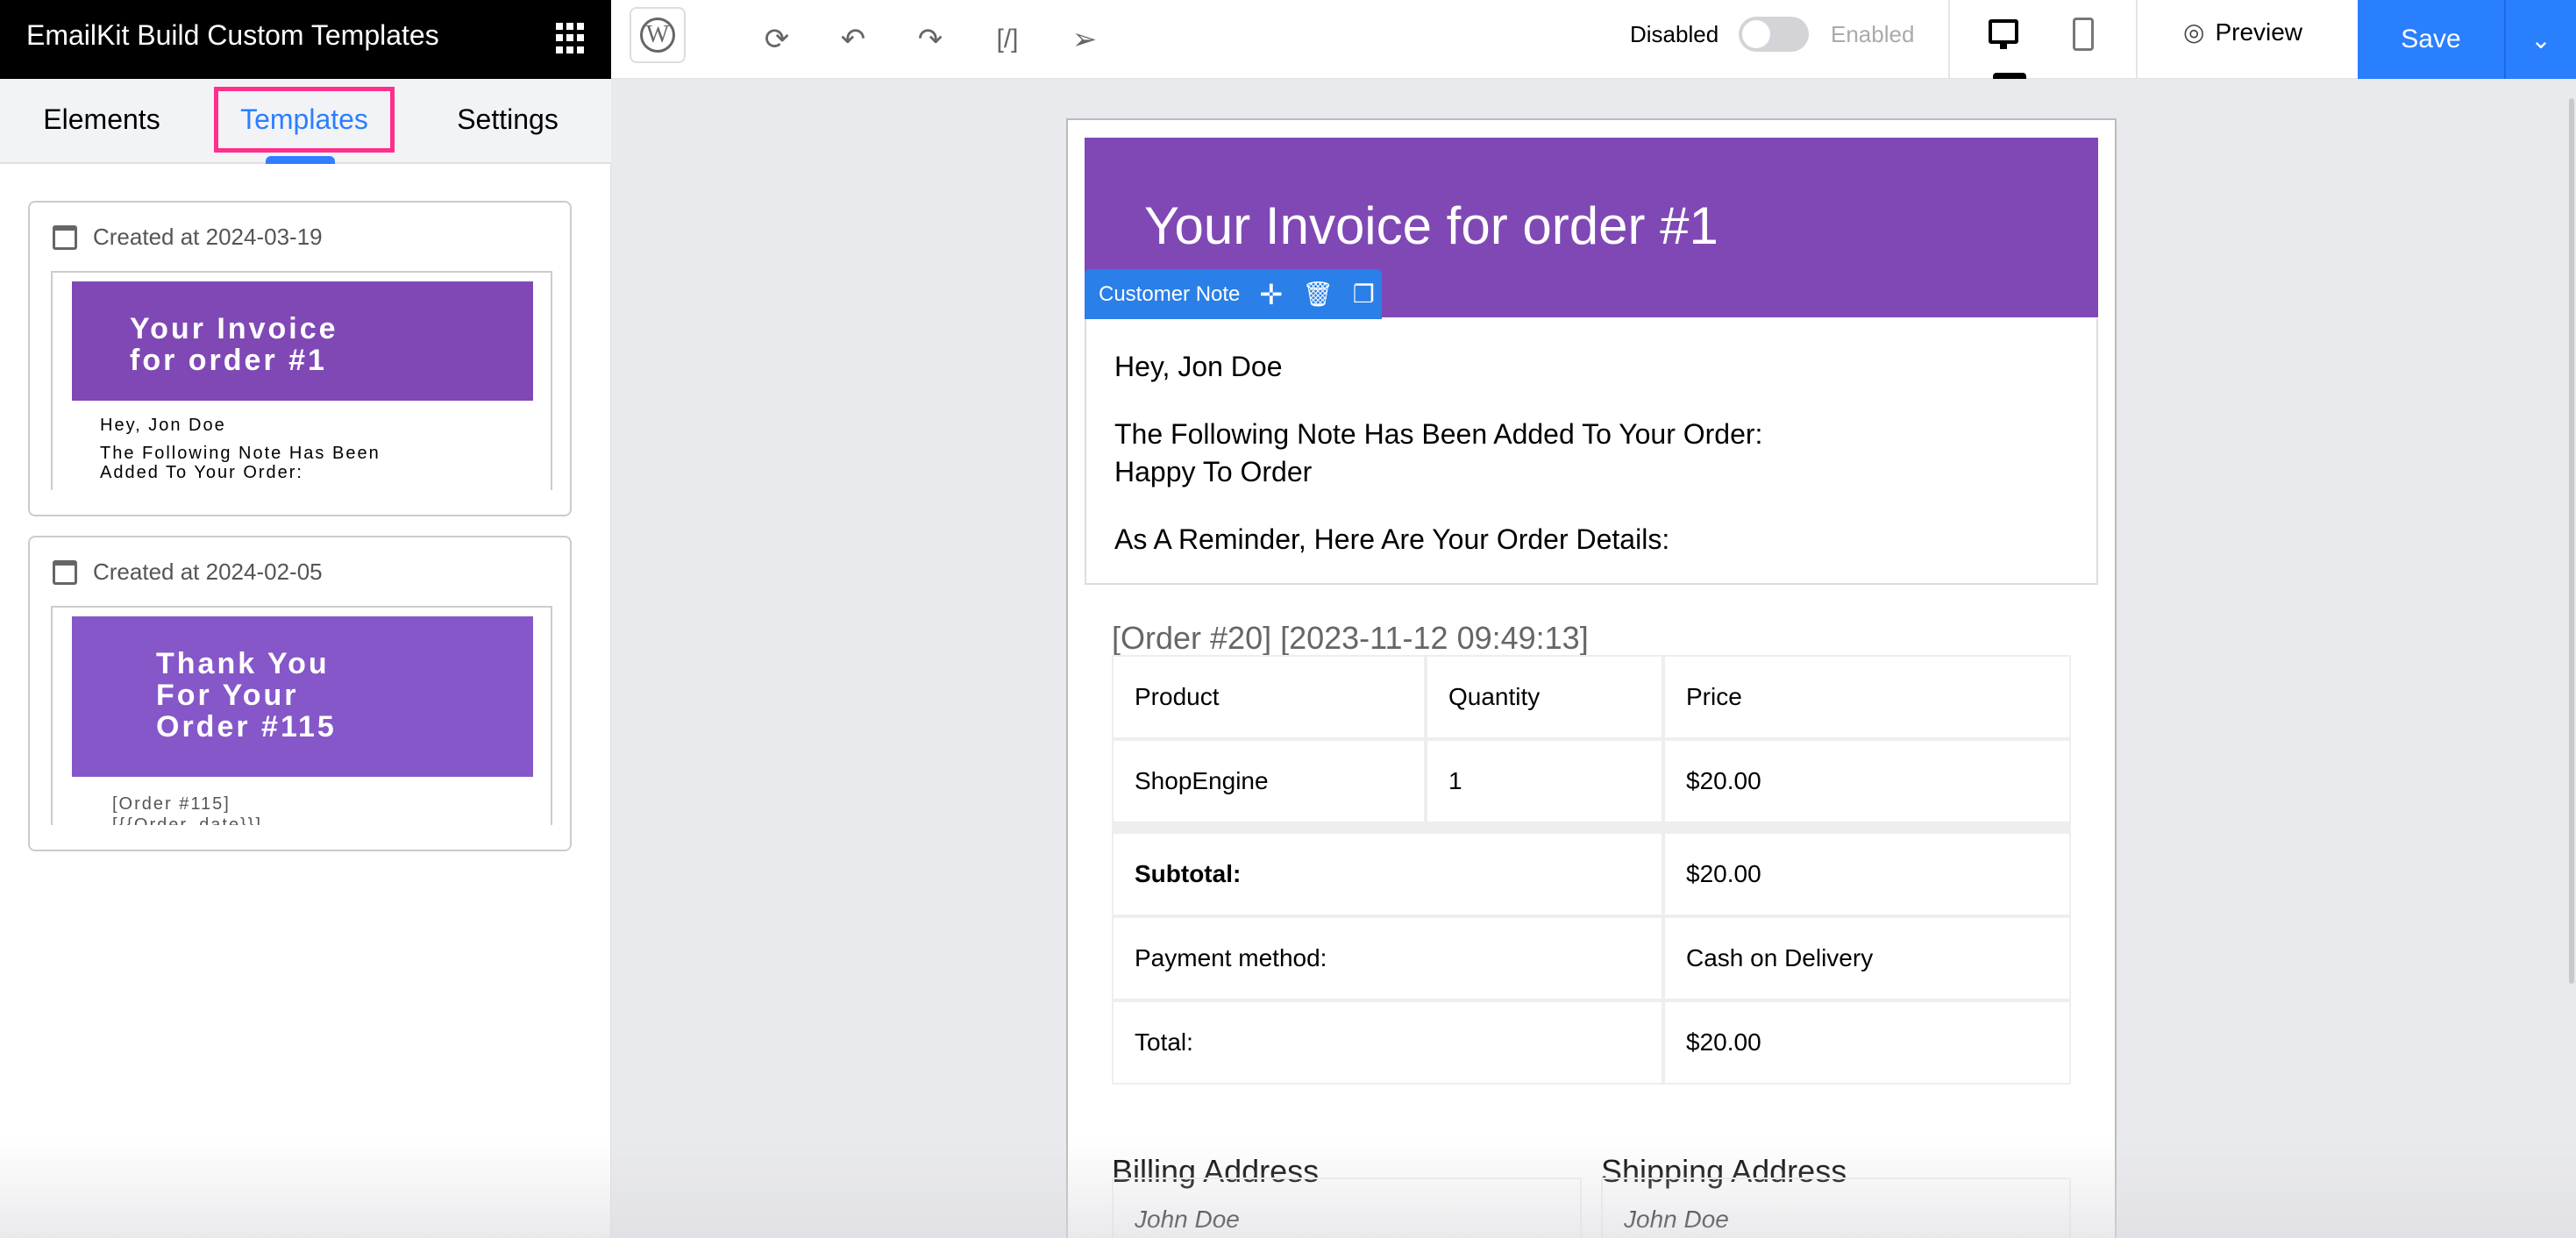 The width and height of the screenshot is (2576, 1238). What do you see at coordinates (232, 35) in the screenshot?
I see `app-title: EmailKit Build Custom Templates` at bounding box center [232, 35].